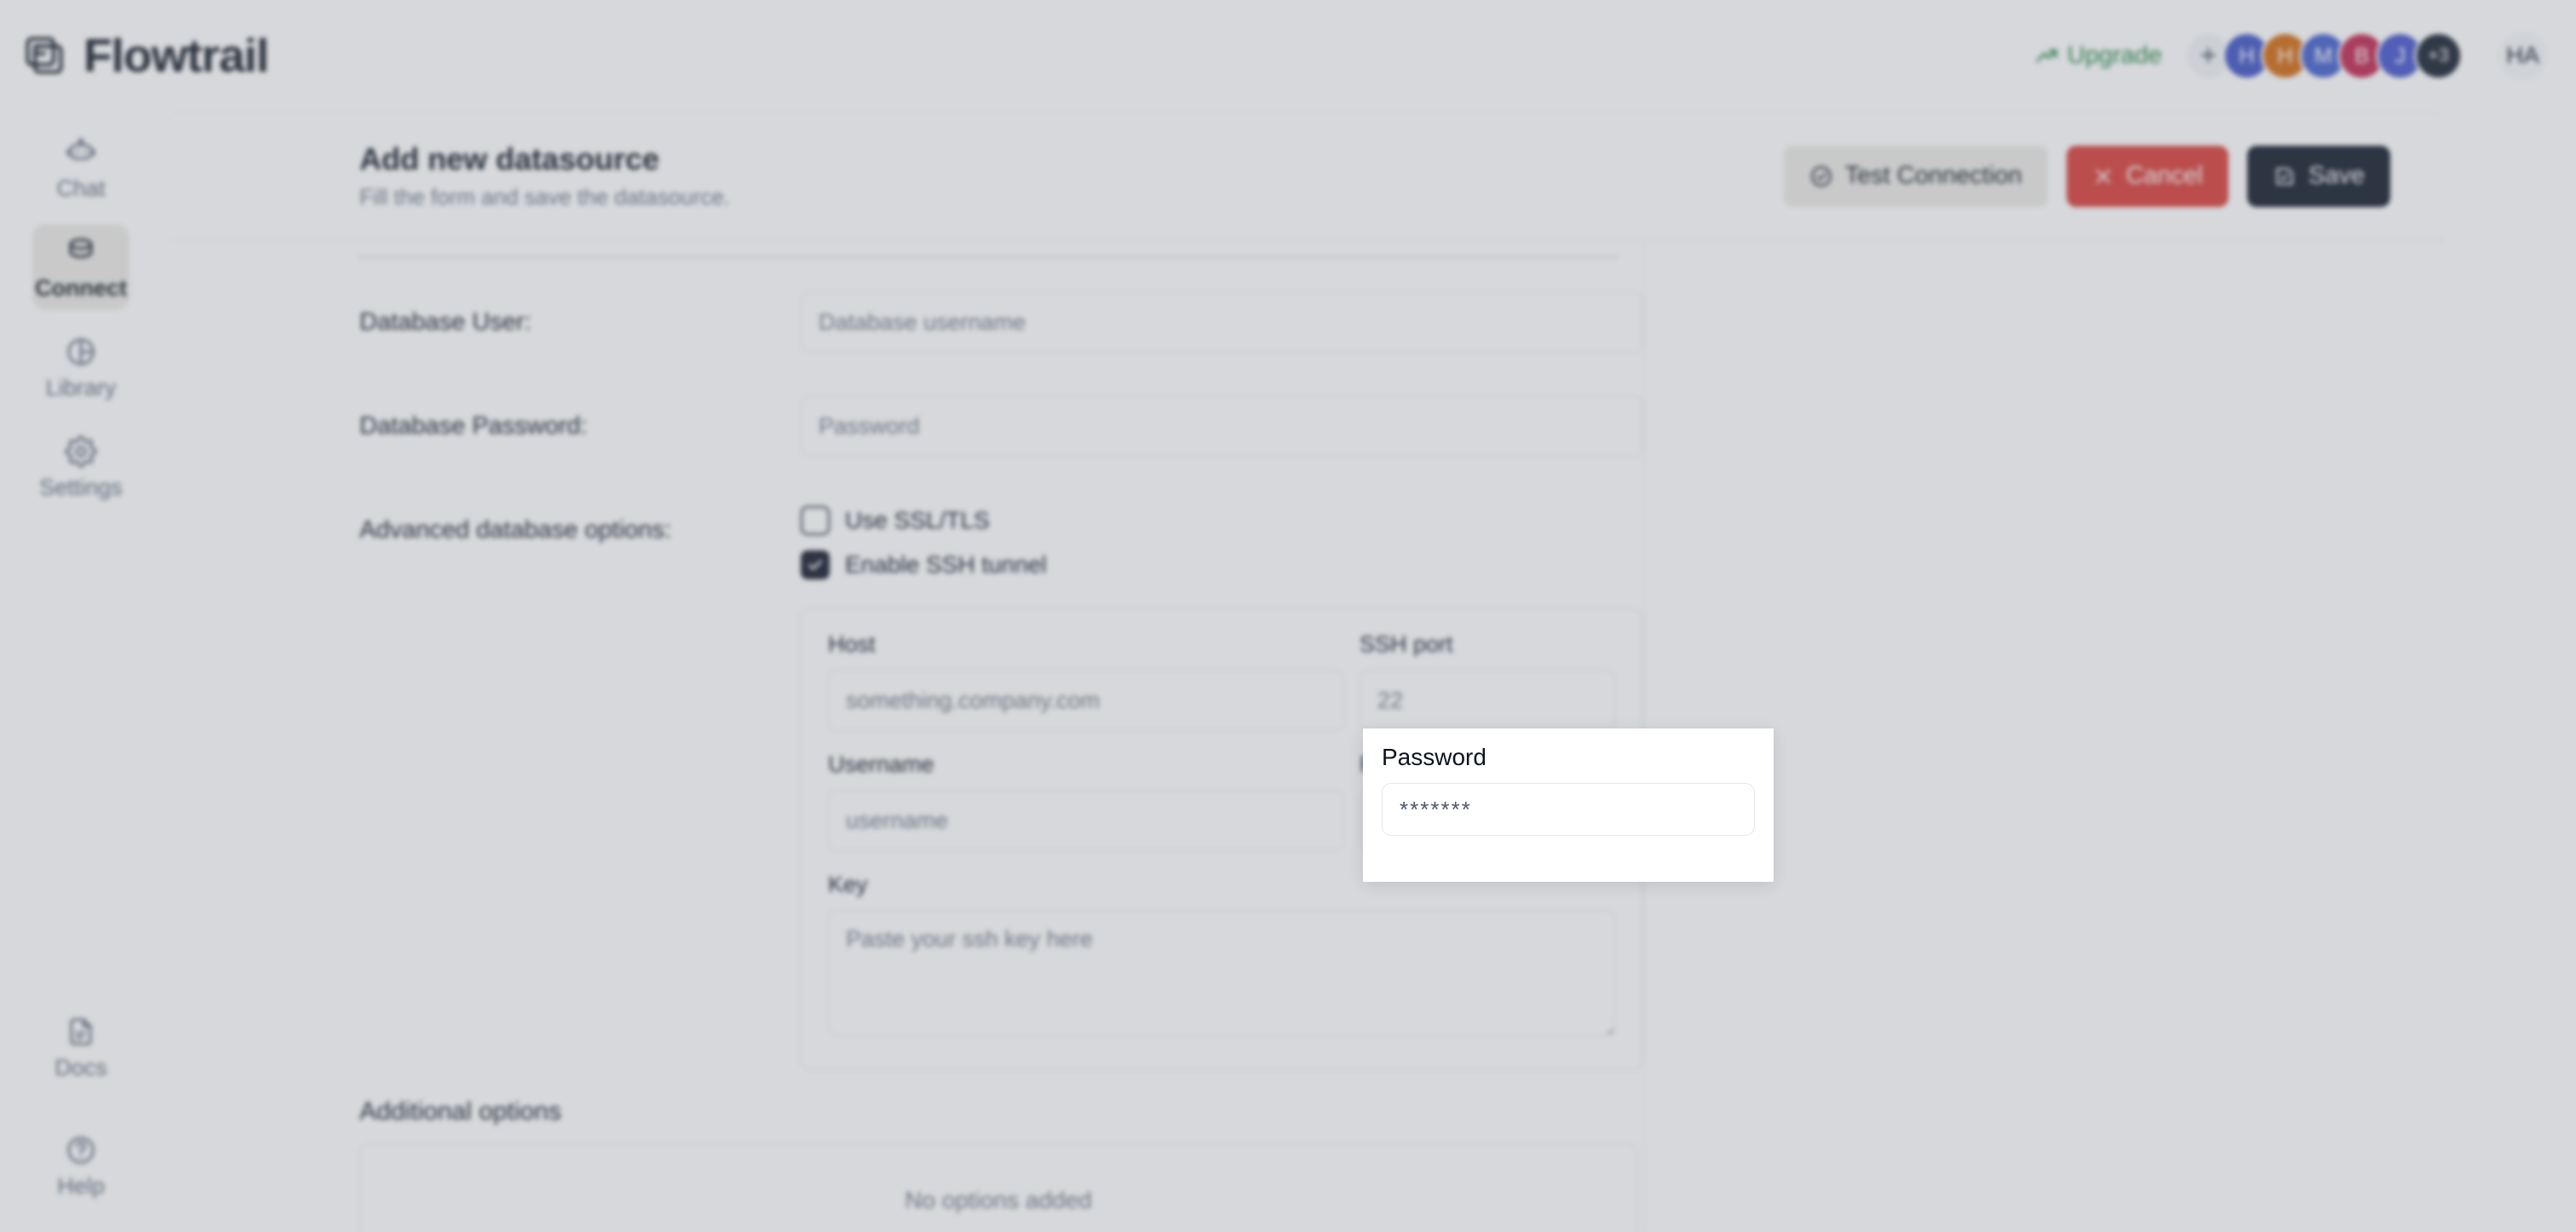 The height and width of the screenshot is (1232, 2576). What do you see at coordinates (1568, 809) in the screenshot?
I see `password-popover-input` at bounding box center [1568, 809].